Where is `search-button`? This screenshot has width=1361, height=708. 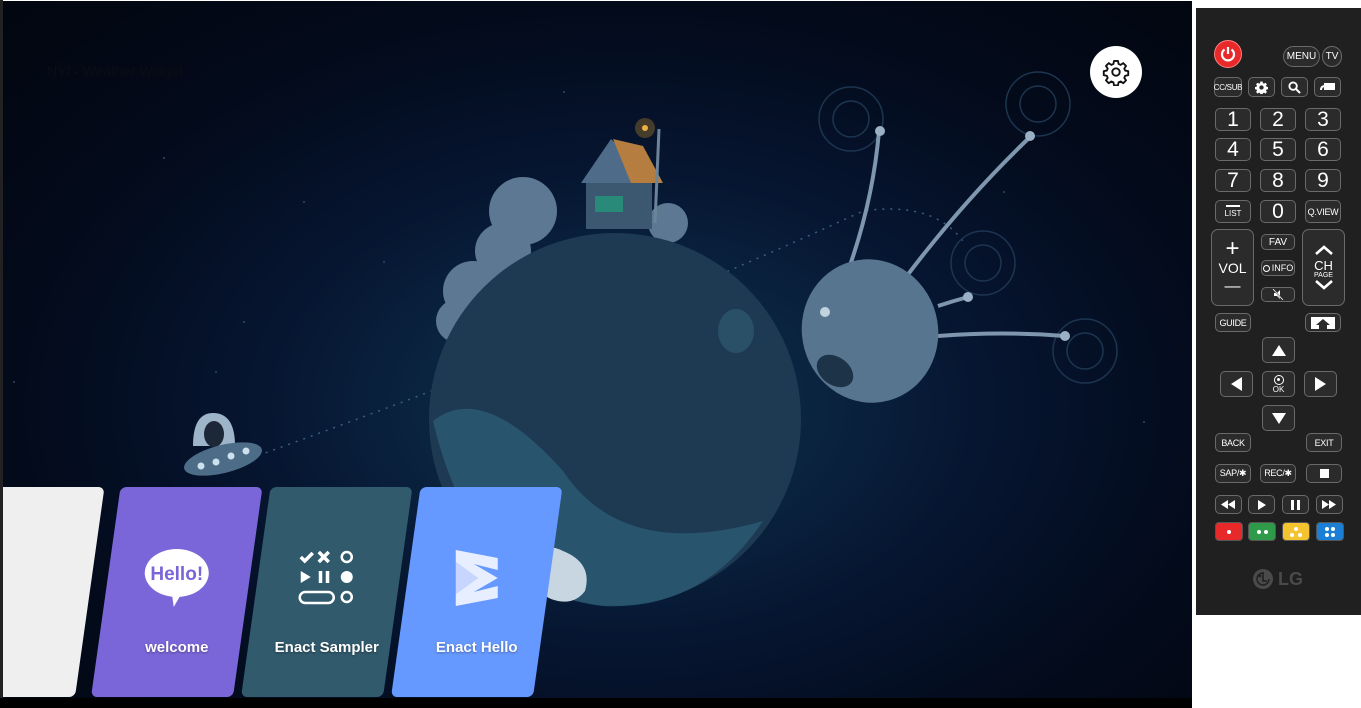 search-button is located at coordinates (1294, 87).